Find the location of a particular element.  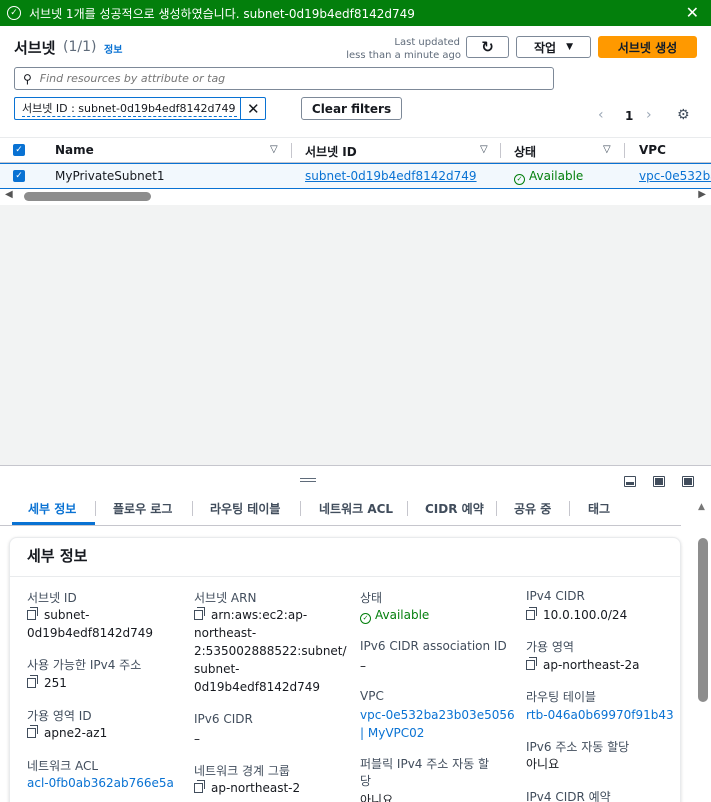

public-ipv4-auto-assign-label: 퍼블릭 IPv4 주소 자동 할당 is located at coordinates (425, 772).